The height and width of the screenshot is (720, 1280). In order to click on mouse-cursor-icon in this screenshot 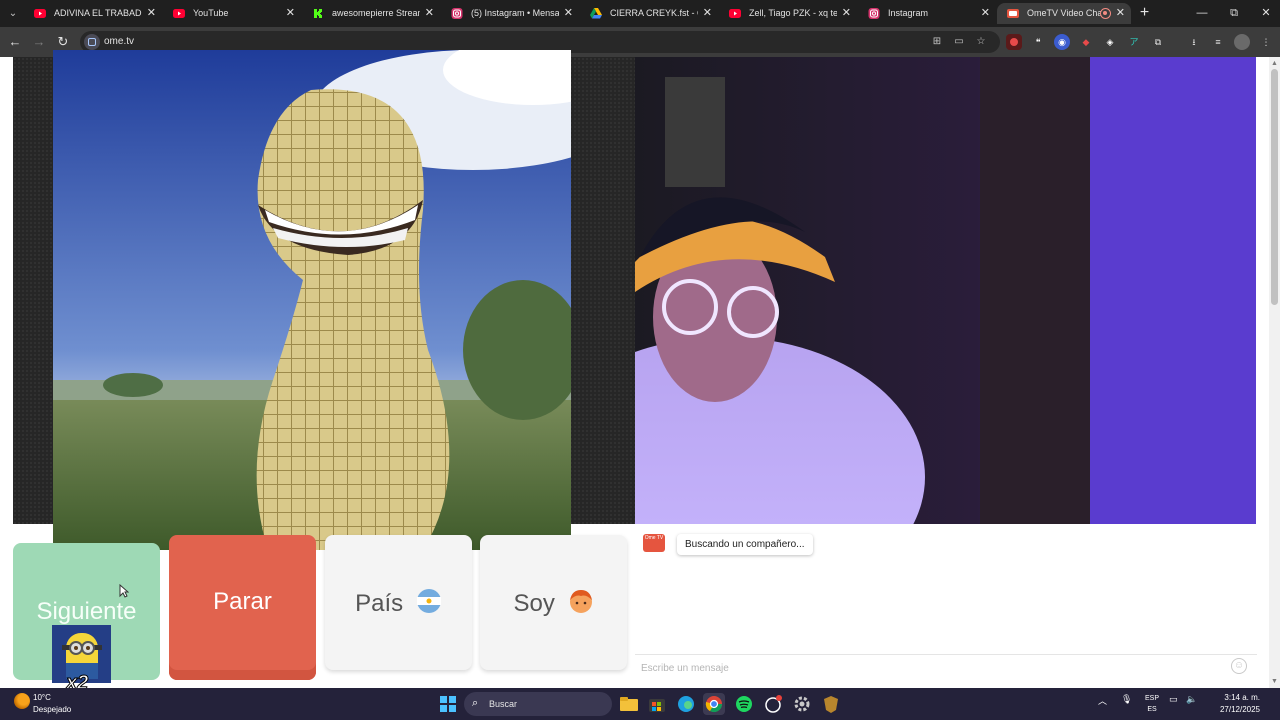, I will do `click(124, 593)`.